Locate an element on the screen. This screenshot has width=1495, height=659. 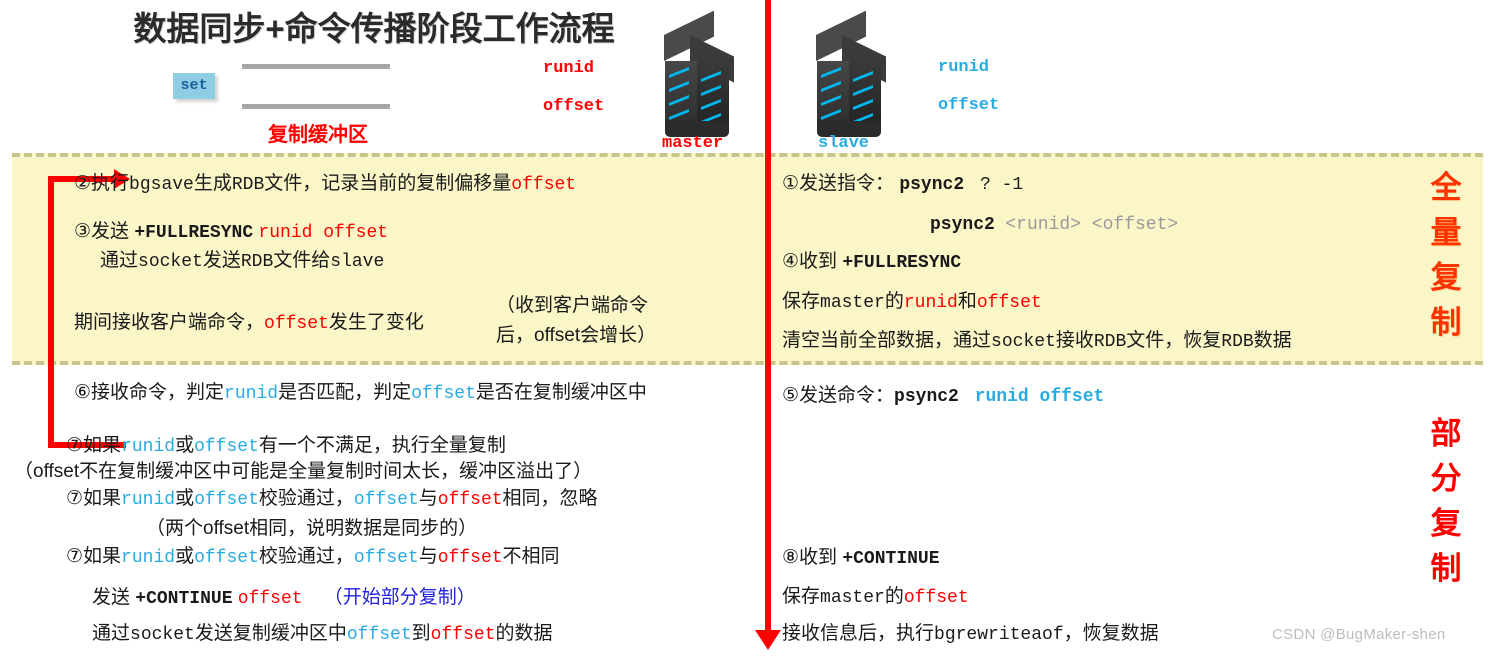
master-partial-step7c: ⑦如果runid或offset校验通过，offset与offset不相同 is located at coordinates (313, 557).